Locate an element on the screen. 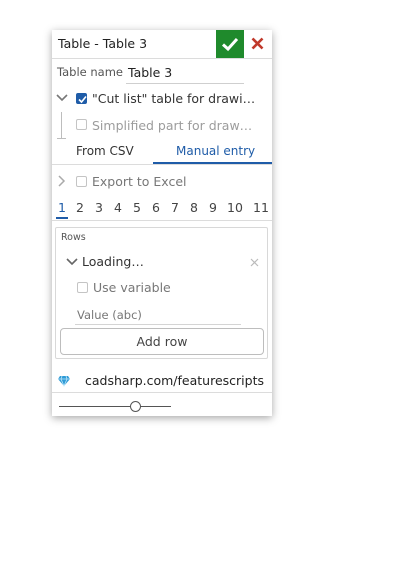 This screenshot has height=562, width=420. cut-list-checkbox is located at coordinates (81, 98).